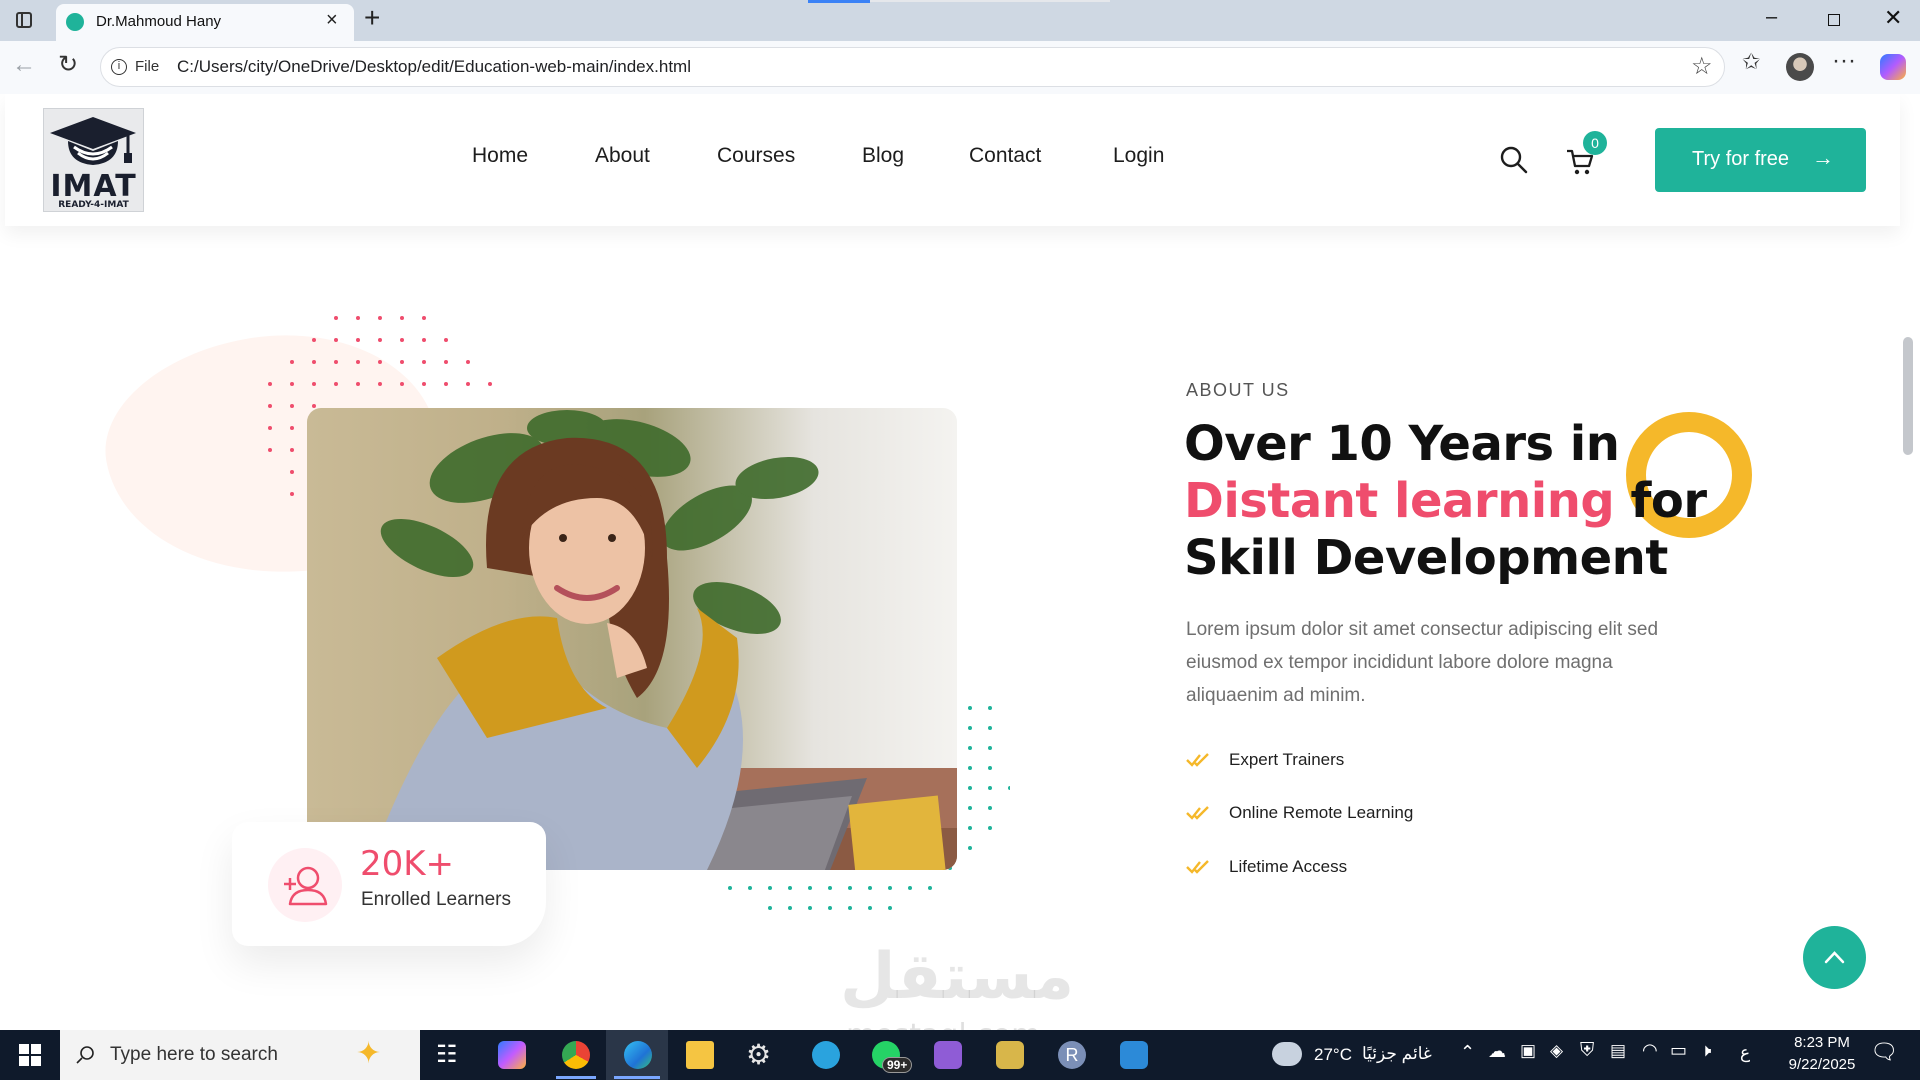  I want to click on feature-online-remote-learning: Online Remote Learning, so click(1321, 812).